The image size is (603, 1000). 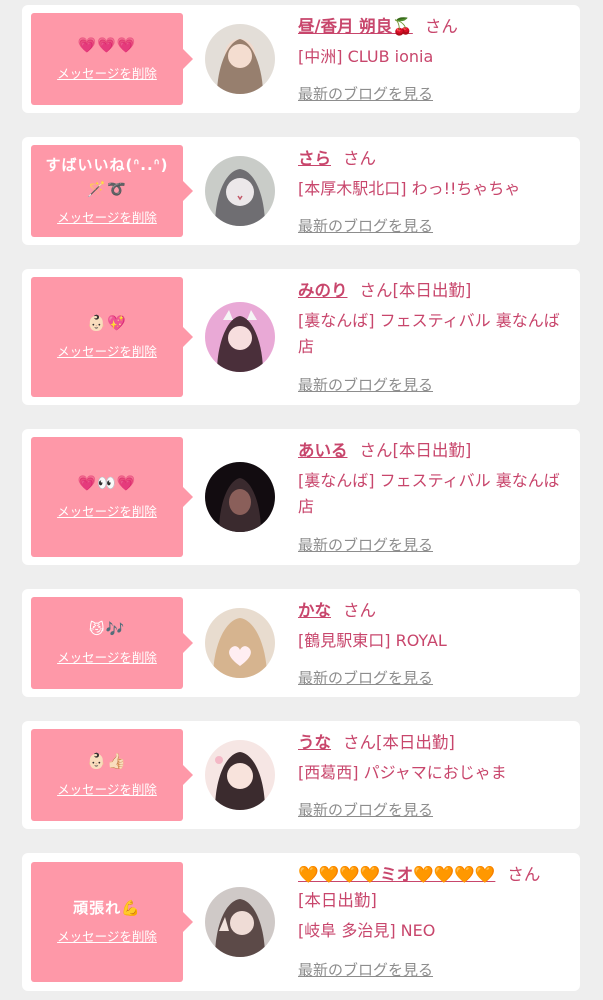 I want to click on name-line: あいる さん[本日出勤], so click(x=430, y=451).